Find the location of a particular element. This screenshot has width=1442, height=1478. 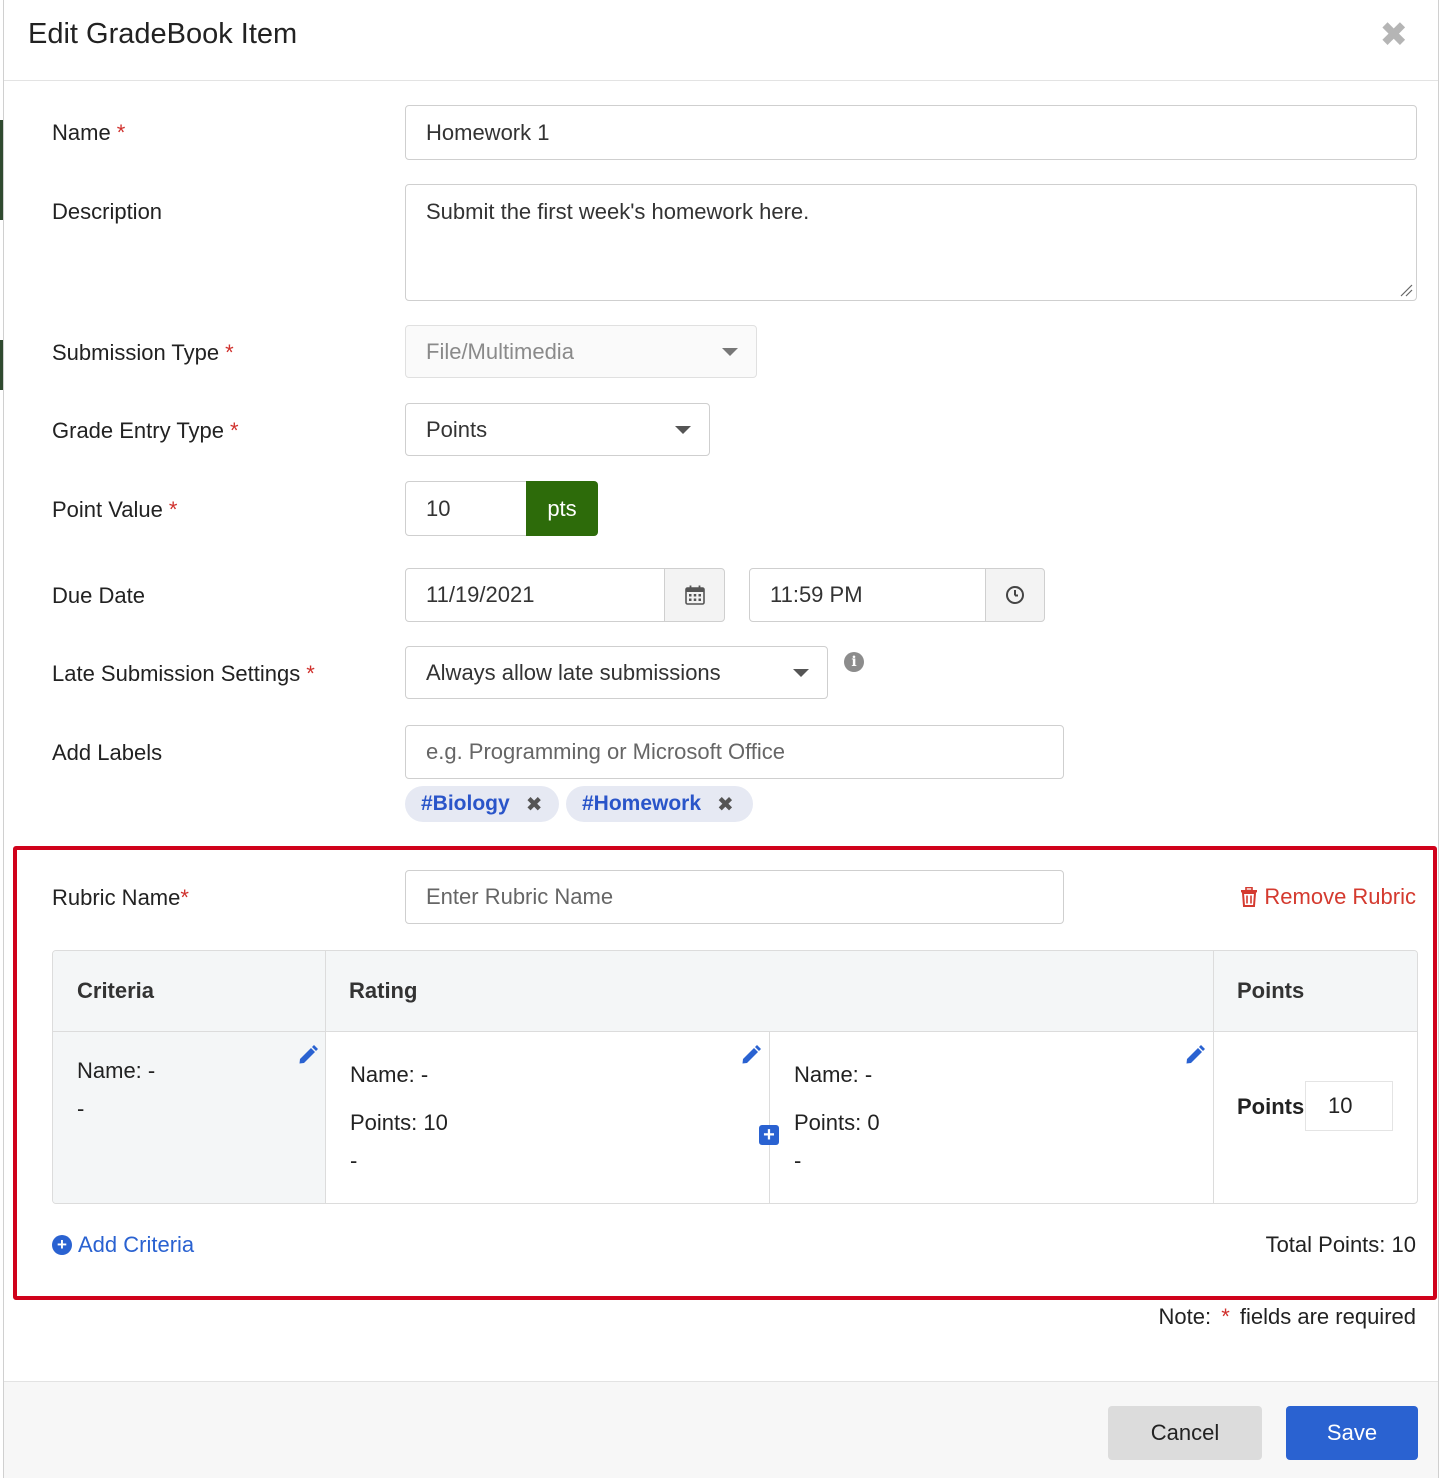

late-submission-label: Late Submission Settings * is located at coordinates (183, 674).